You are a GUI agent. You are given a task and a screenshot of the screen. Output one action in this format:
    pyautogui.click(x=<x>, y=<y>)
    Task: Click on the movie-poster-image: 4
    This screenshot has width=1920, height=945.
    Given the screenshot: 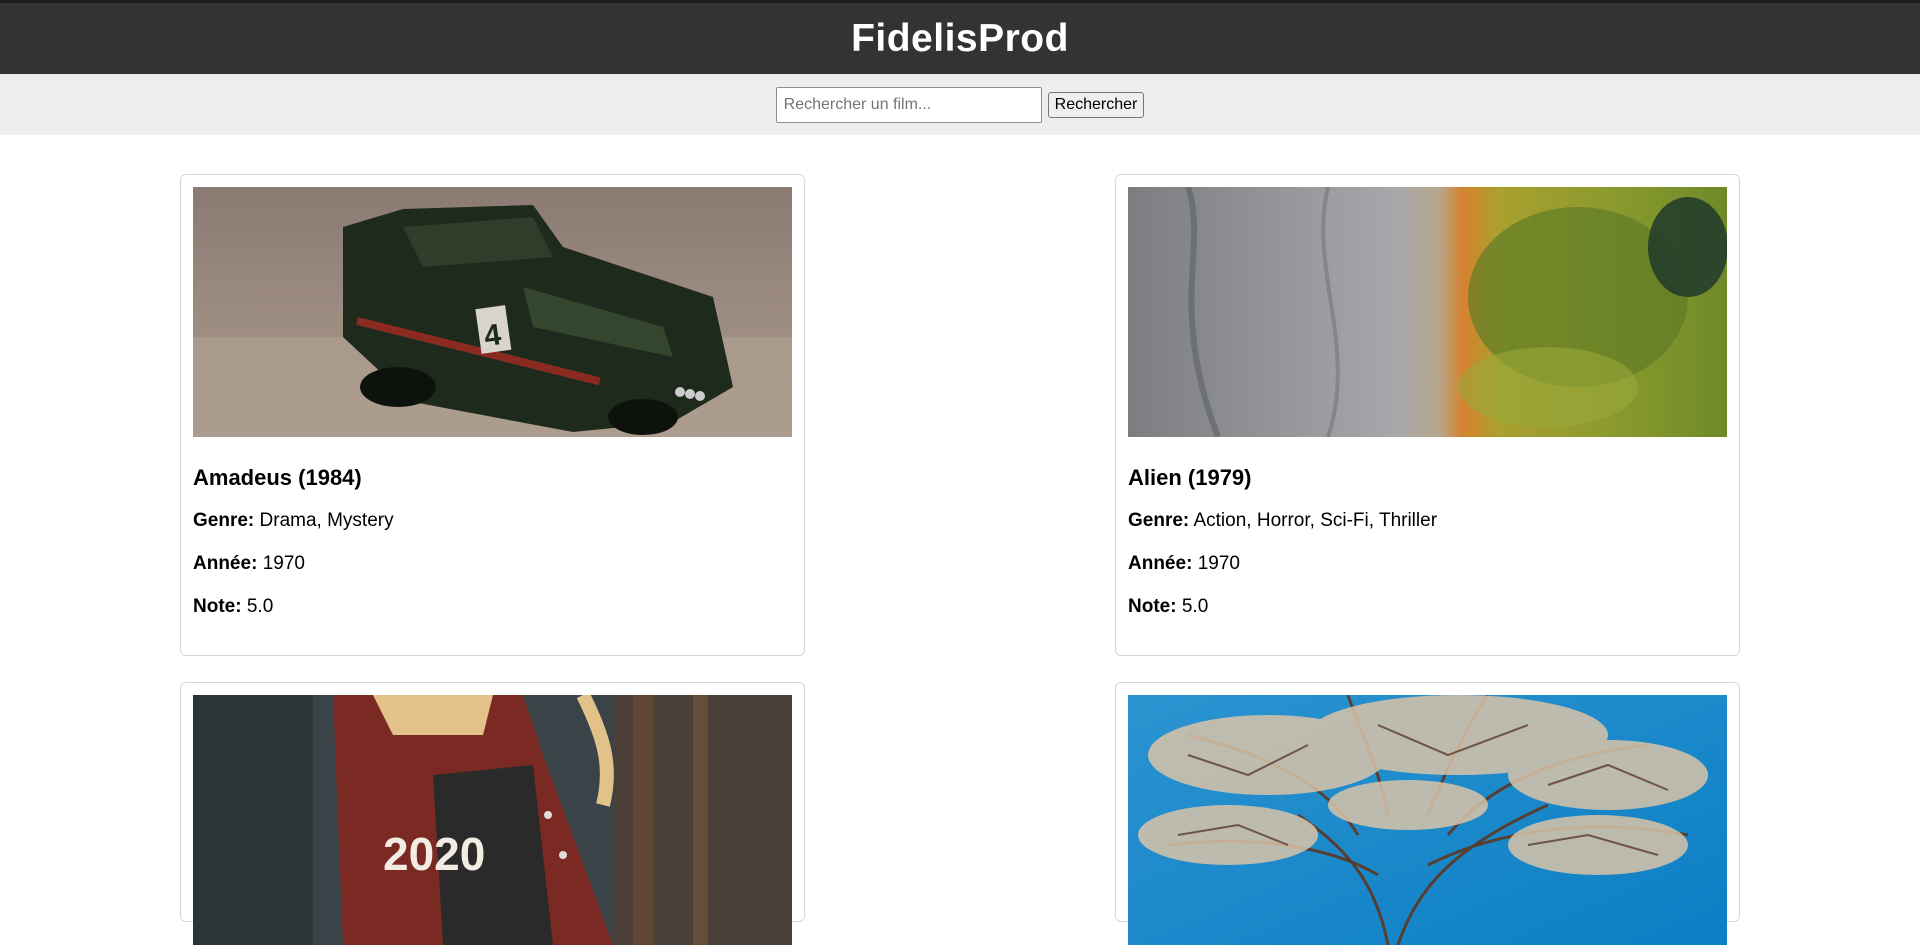 What is the action you would take?
    pyautogui.click(x=492, y=312)
    